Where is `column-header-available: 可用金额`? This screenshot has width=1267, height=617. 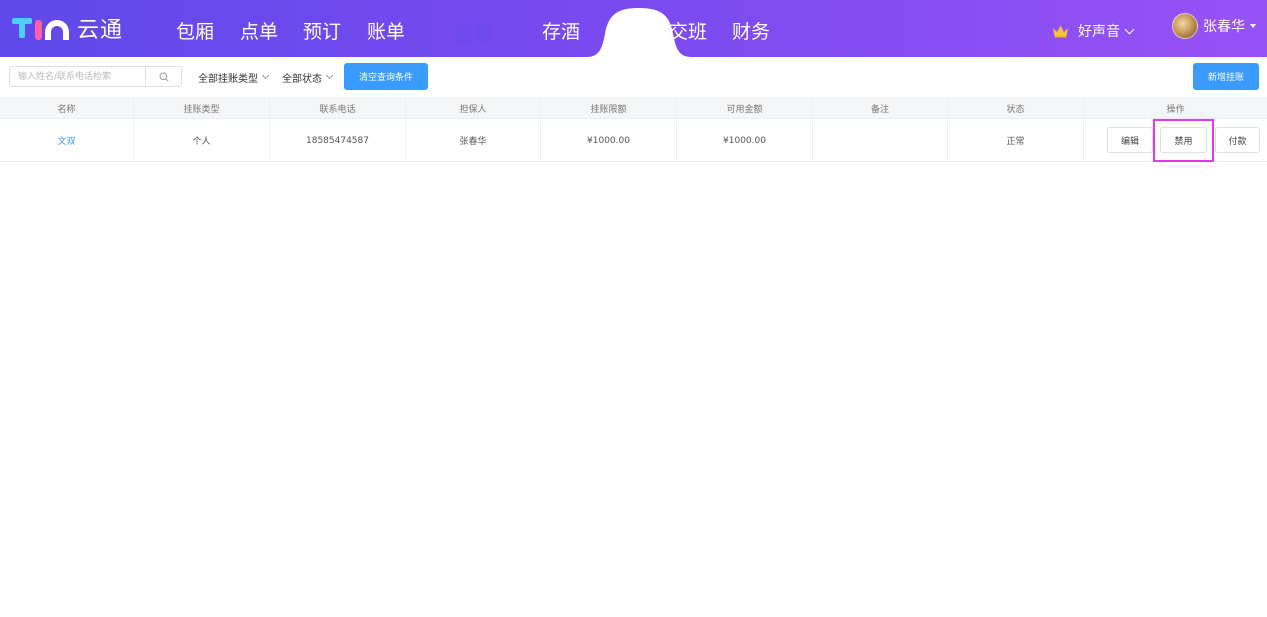 column-header-available: 可用金额 is located at coordinates (745, 108).